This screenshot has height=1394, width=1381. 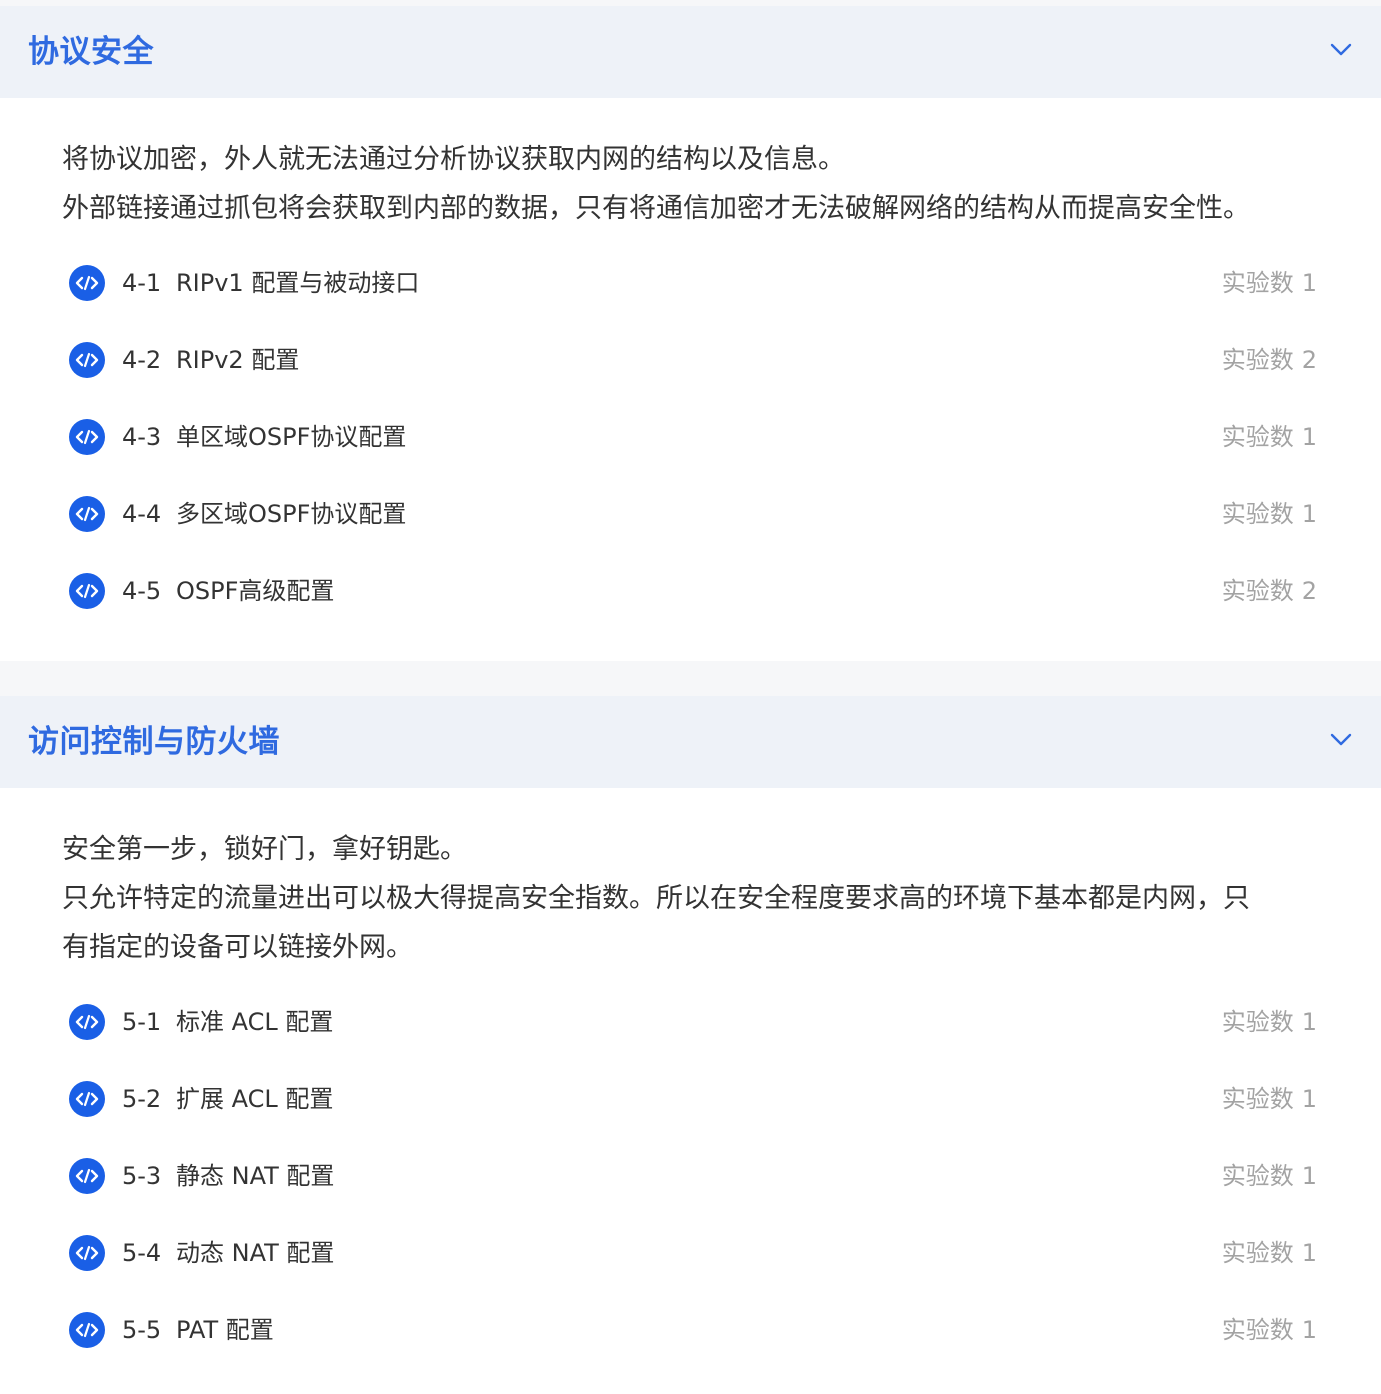 What do you see at coordinates (142, 1099) in the screenshot?
I see `lesson-number: 5-2` at bounding box center [142, 1099].